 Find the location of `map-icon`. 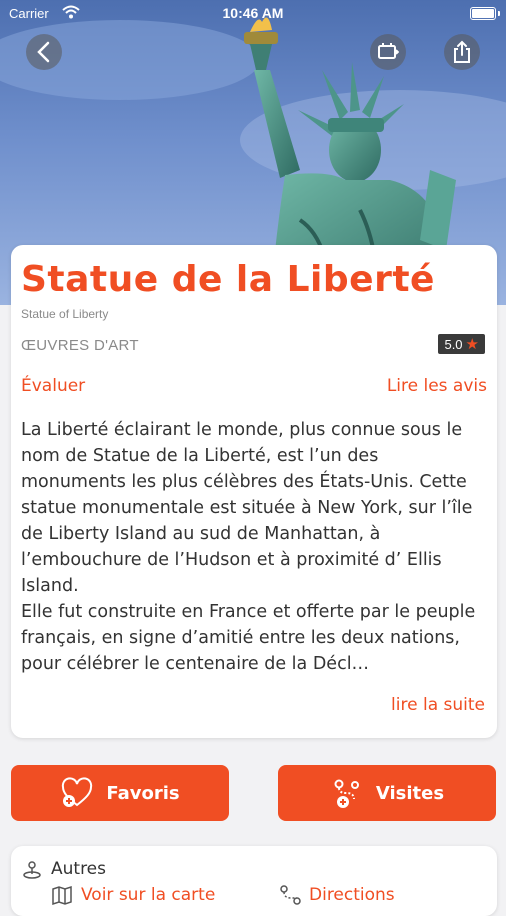

map-icon is located at coordinates (62, 895).